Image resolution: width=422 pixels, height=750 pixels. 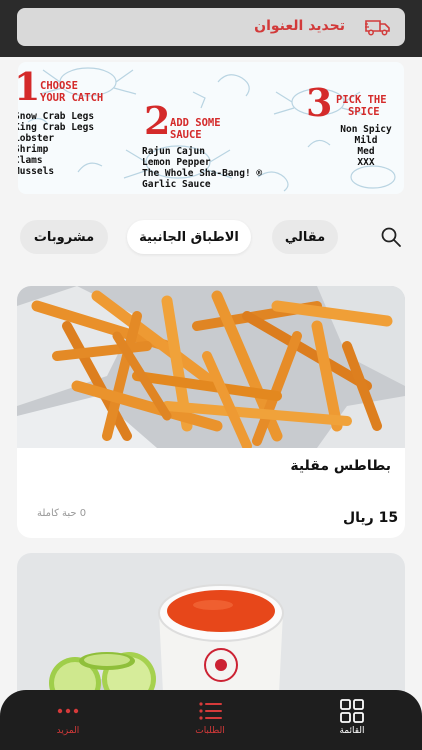 I want to click on step-3-item: Non Spicy, so click(x=366, y=129).